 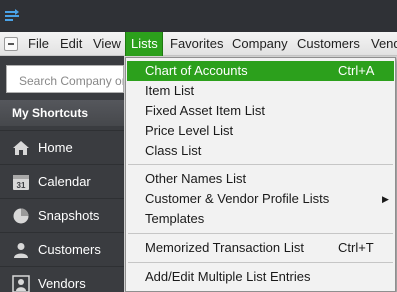 I want to click on shortcut-label: Vendors, so click(x=62, y=283).